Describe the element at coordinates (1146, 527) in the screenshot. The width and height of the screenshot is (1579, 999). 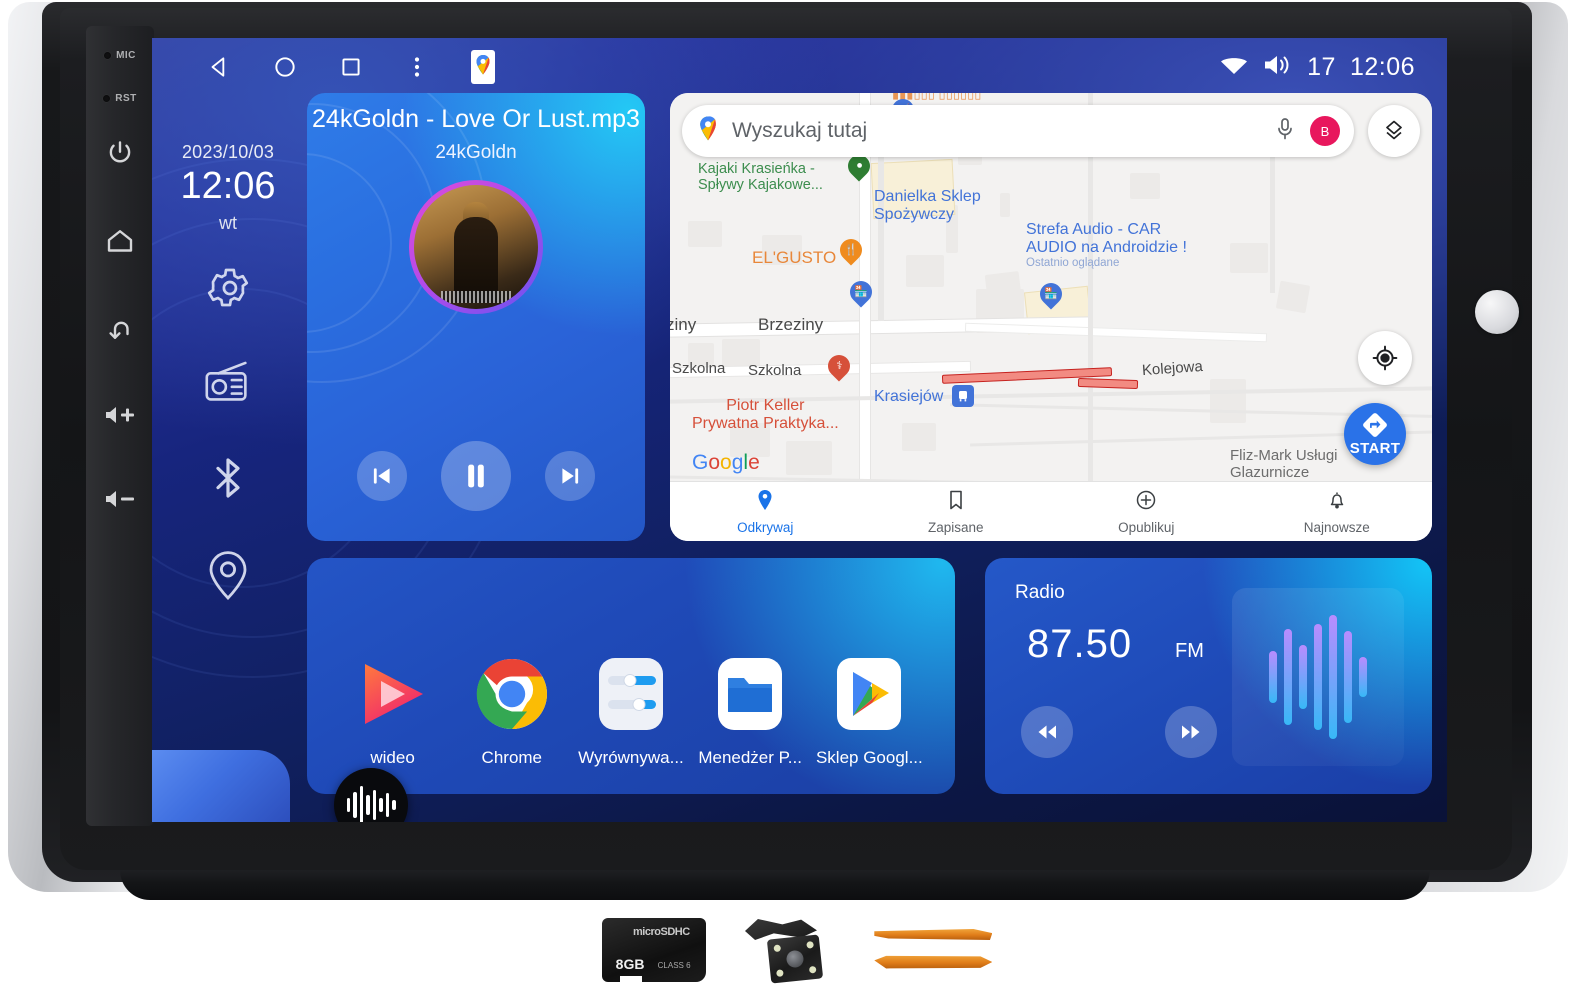
I see `map-tab-opublikuj-label: Opublikuj` at that location.